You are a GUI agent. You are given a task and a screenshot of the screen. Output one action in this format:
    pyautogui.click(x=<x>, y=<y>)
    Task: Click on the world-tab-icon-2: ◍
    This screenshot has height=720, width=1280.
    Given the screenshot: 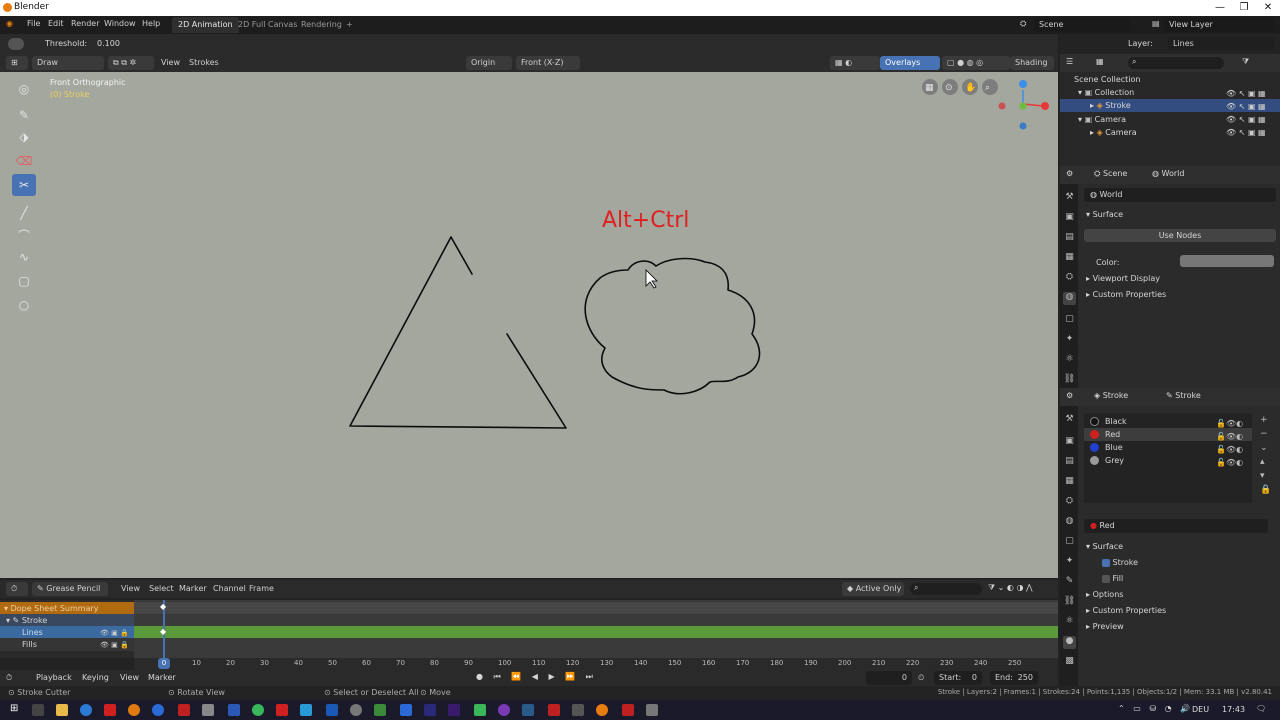 What is the action you would take?
    pyautogui.click(x=1069, y=522)
    